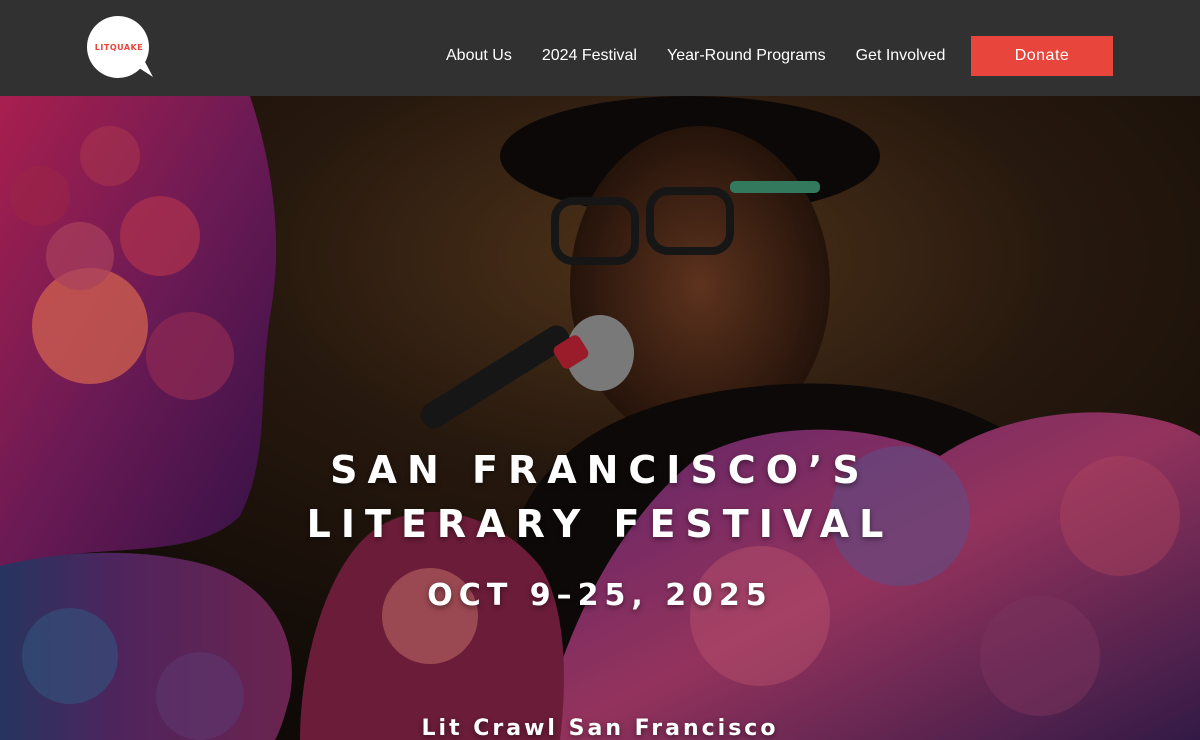  What do you see at coordinates (589, 56) in the screenshot?
I see `nav-2024-festival: 2024 Festival` at bounding box center [589, 56].